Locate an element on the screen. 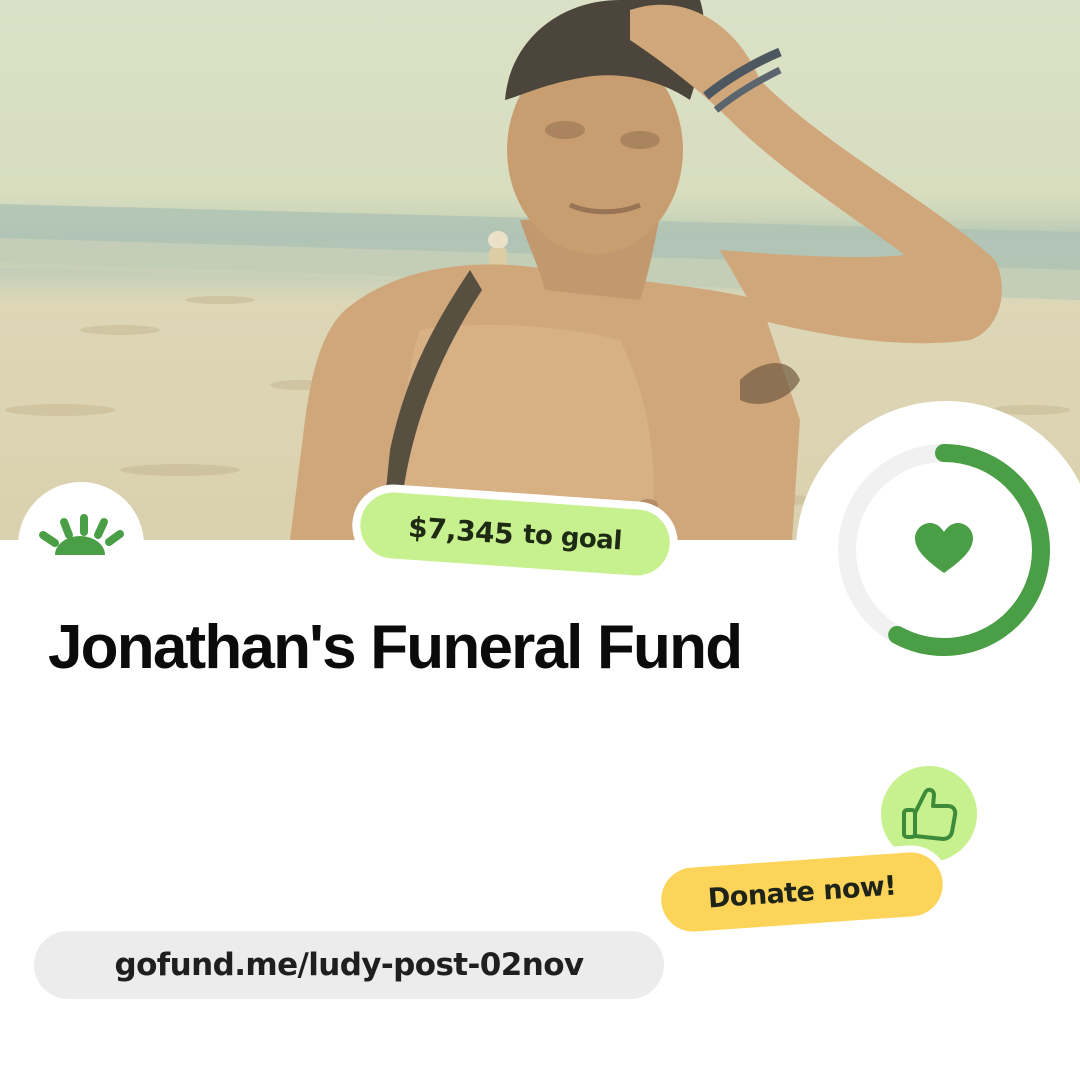 The width and height of the screenshot is (1080, 1080). gofundme-sunrise-icon is located at coordinates (81, 534).